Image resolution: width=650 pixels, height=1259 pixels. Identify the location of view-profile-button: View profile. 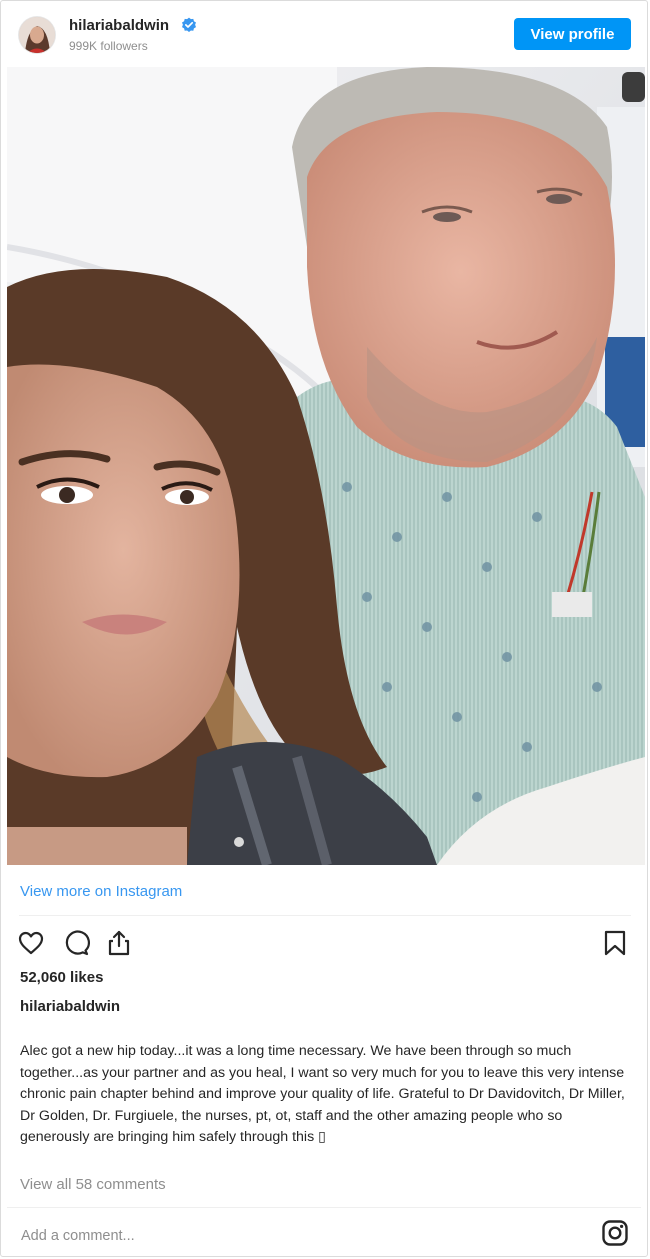
(572, 34).